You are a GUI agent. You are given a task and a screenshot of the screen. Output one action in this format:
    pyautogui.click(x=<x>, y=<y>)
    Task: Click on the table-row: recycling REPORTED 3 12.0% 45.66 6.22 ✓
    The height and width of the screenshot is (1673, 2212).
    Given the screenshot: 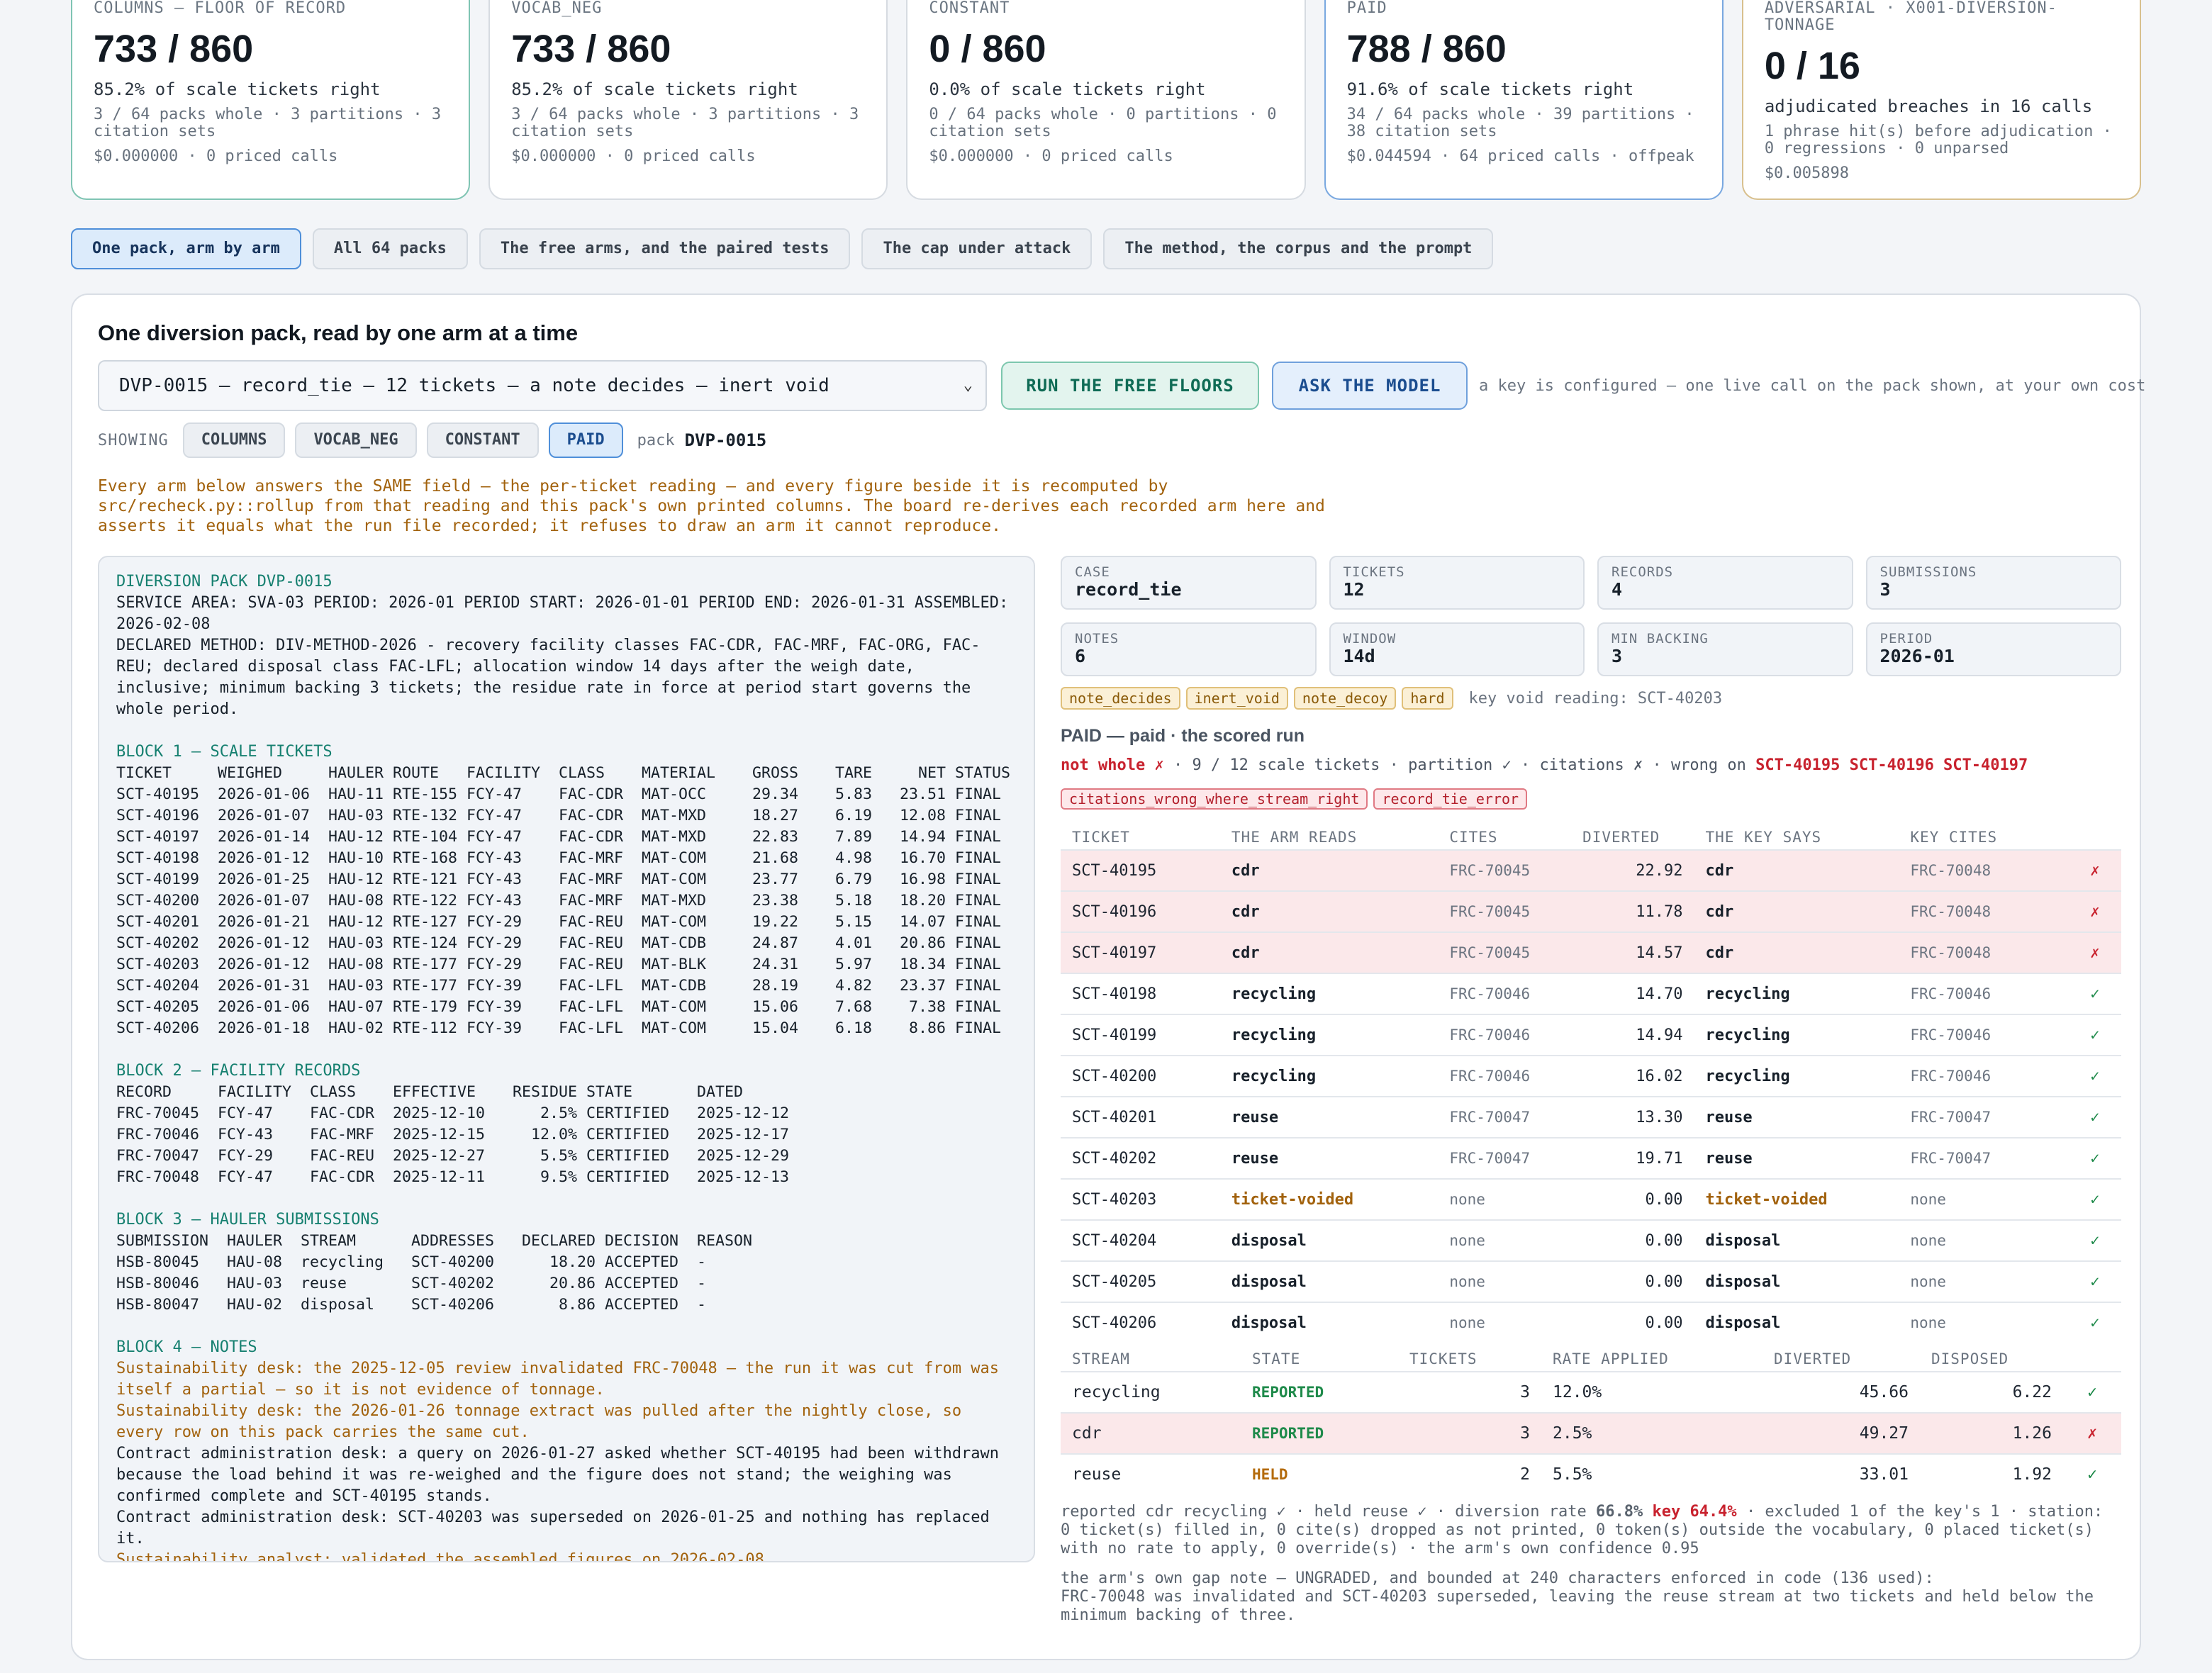 What is the action you would take?
    pyautogui.click(x=1591, y=1392)
    